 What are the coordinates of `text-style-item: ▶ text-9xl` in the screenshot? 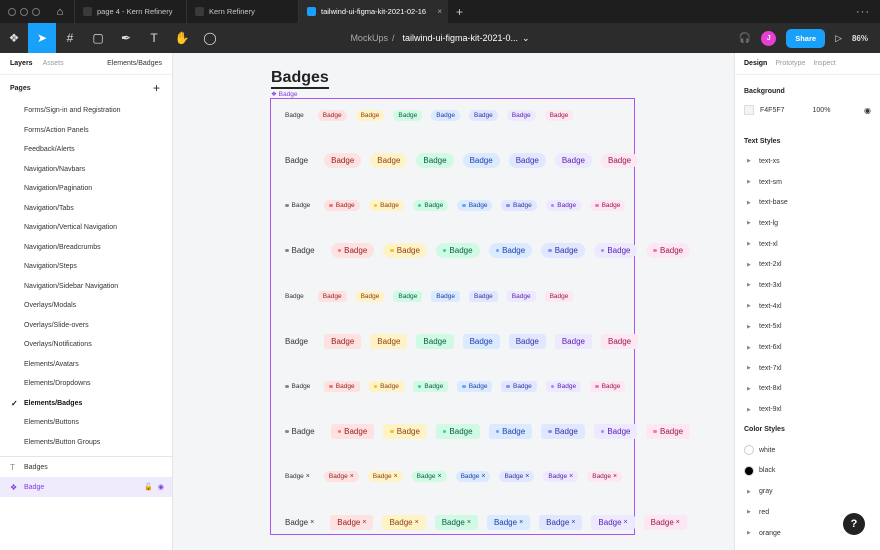 It's located at (807, 409).